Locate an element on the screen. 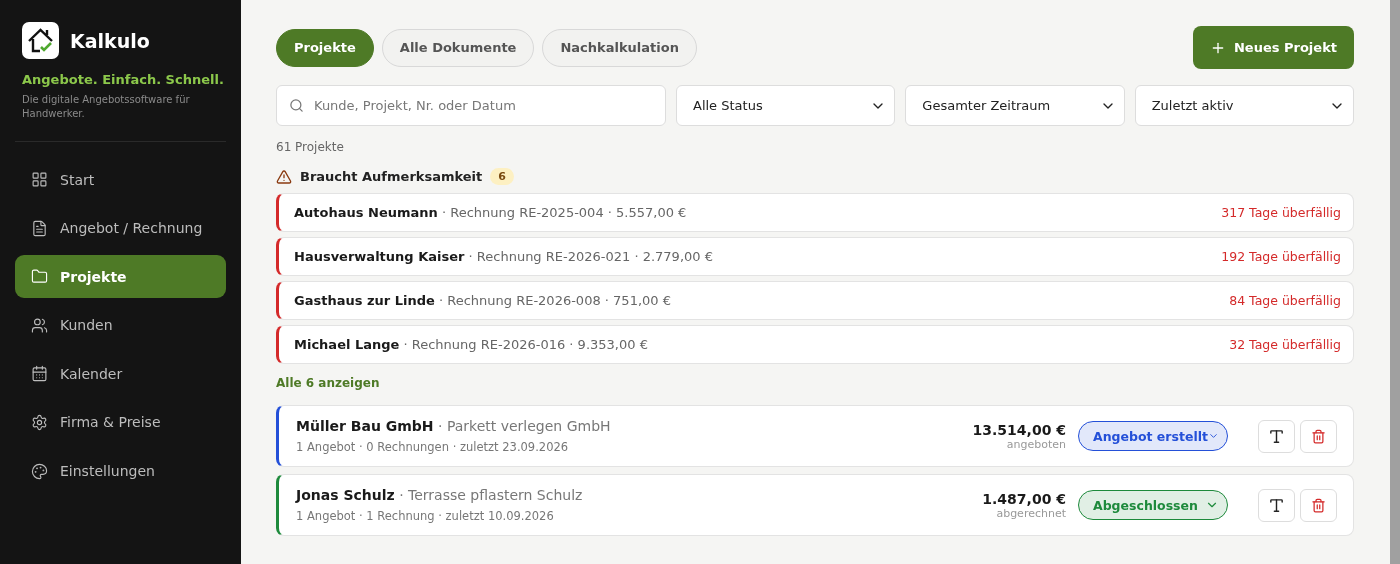 This screenshot has width=1400, height=564. overdue-invoice-row: Autohaus Neumann · Rechnung RE-2025-004 · 5.557,00 € 317 Tage überfällig is located at coordinates (815, 212).